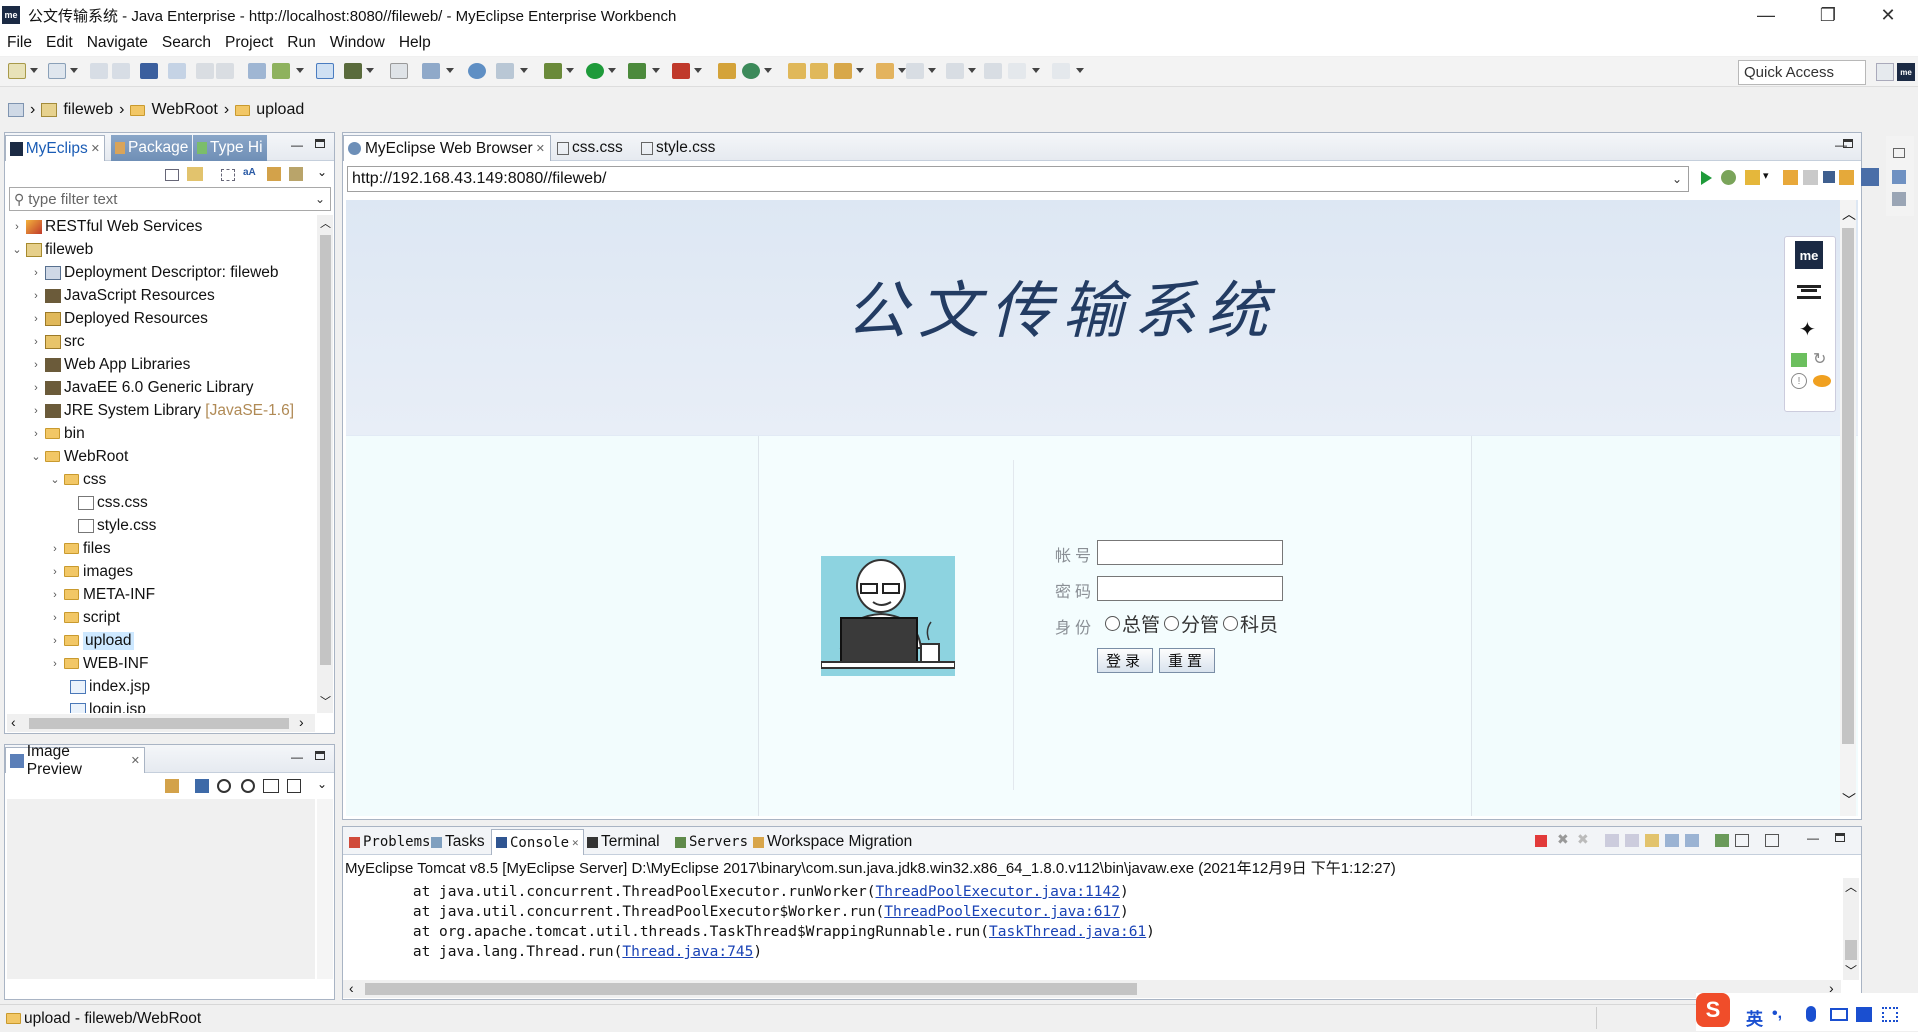 Image resolution: width=1918 pixels, height=1032 pixels. I want to click on scroll-up-icon: ︿, so click(1849, 214).